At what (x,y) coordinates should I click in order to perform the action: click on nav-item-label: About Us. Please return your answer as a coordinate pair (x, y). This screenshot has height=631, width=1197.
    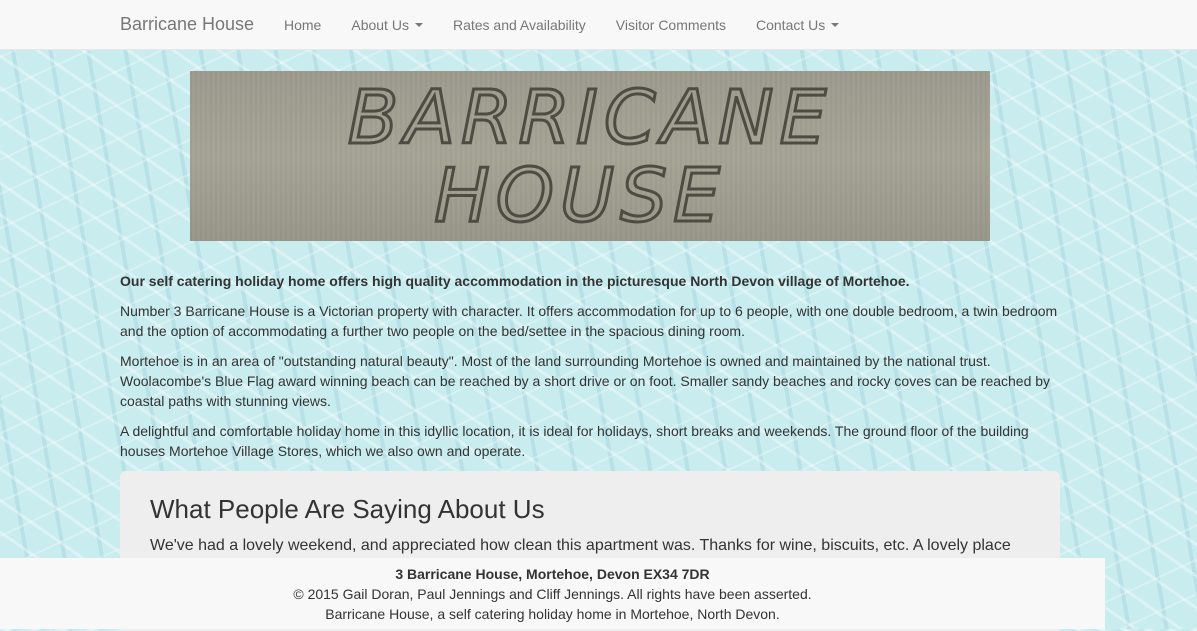
    Looking at the image, I should click on (380, 25).